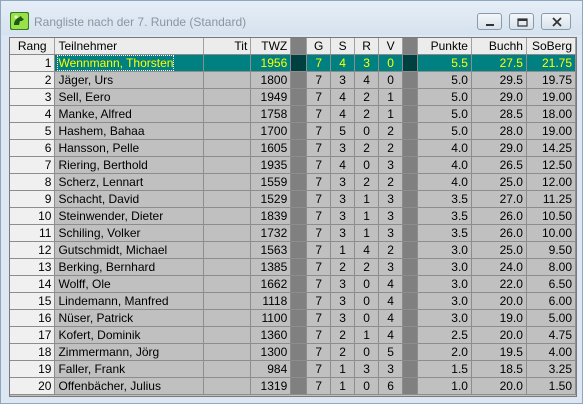 This screenshot has width=583, height=404. What do you see at coordinates (551, 216) in the screenshot?
I see `table-cell-soberg: 10.50` at bounding box center [551, 216].